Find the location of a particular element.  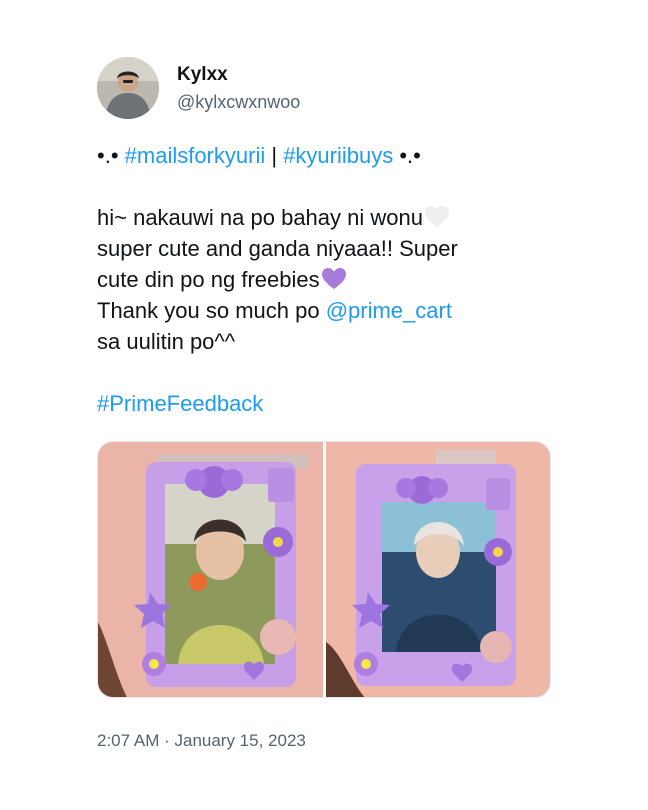

tweet-line-1: •.• #mailsforkyurii | #kyuriibuys •.• is located at coordinates (327, 155).